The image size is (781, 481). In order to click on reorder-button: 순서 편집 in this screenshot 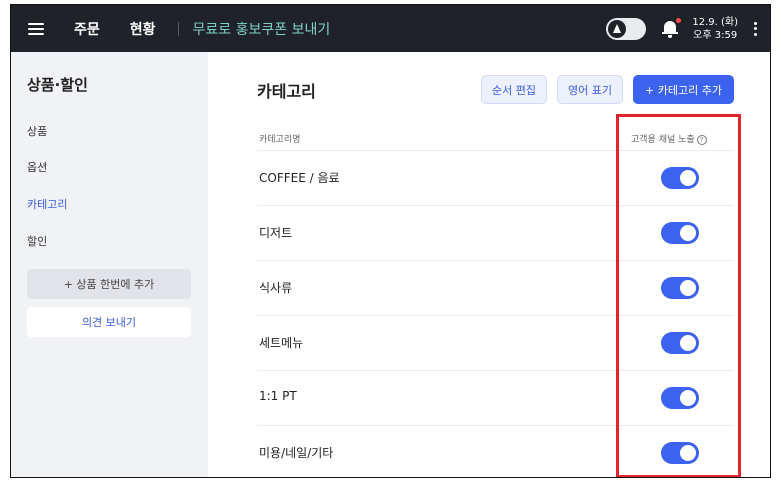, I will do `click(514, 89)`.